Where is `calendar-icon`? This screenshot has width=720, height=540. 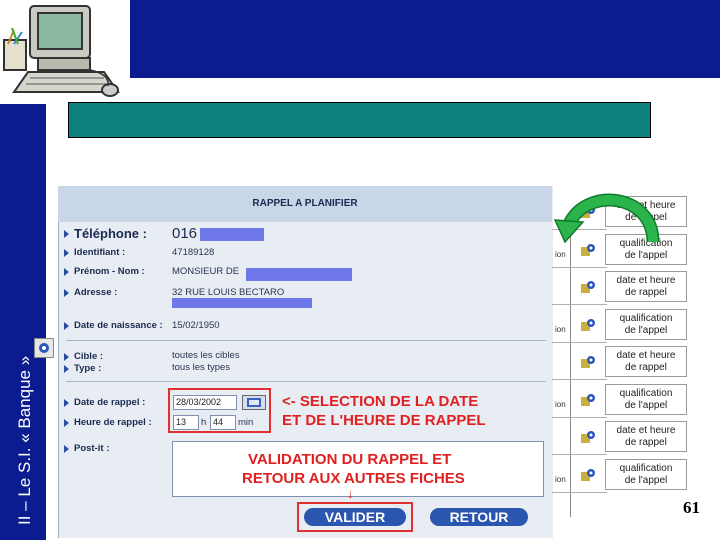
calendar-icon is located at coordinates (254, 402).